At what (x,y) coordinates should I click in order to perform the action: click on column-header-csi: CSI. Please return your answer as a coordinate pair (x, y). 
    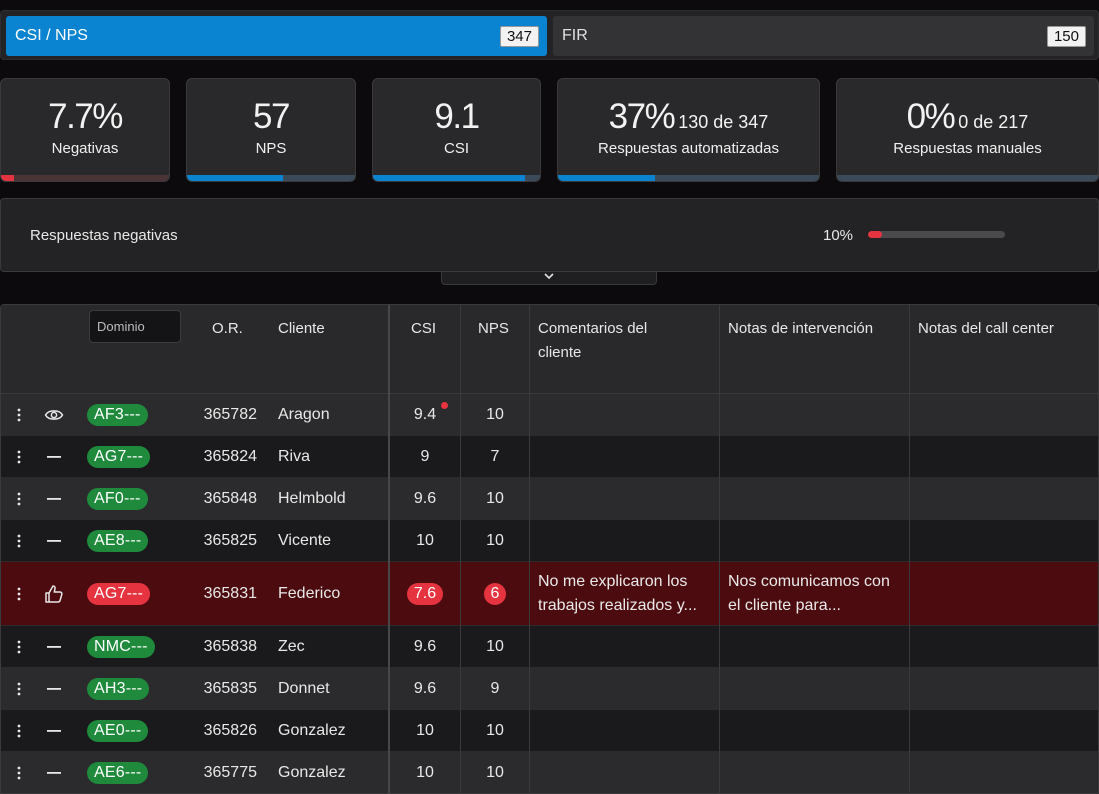
    Looking at the image, I should click on (423, 329).